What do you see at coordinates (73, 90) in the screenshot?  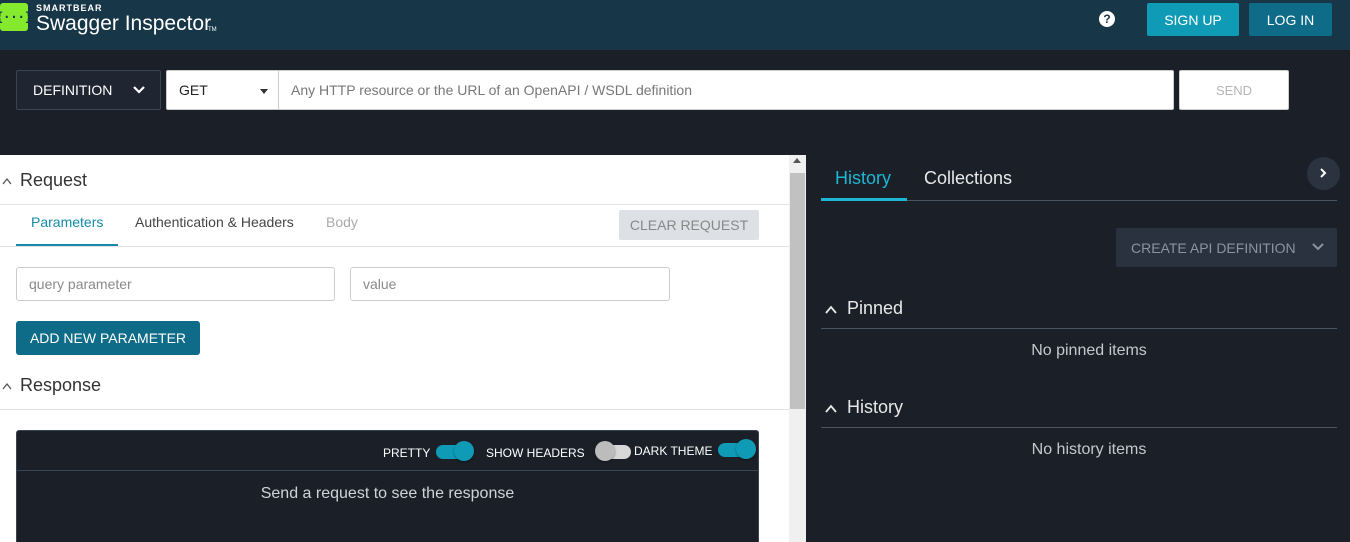 I see `definition-dropdown-label: DEFINITION` at bounding box center [73, 90].